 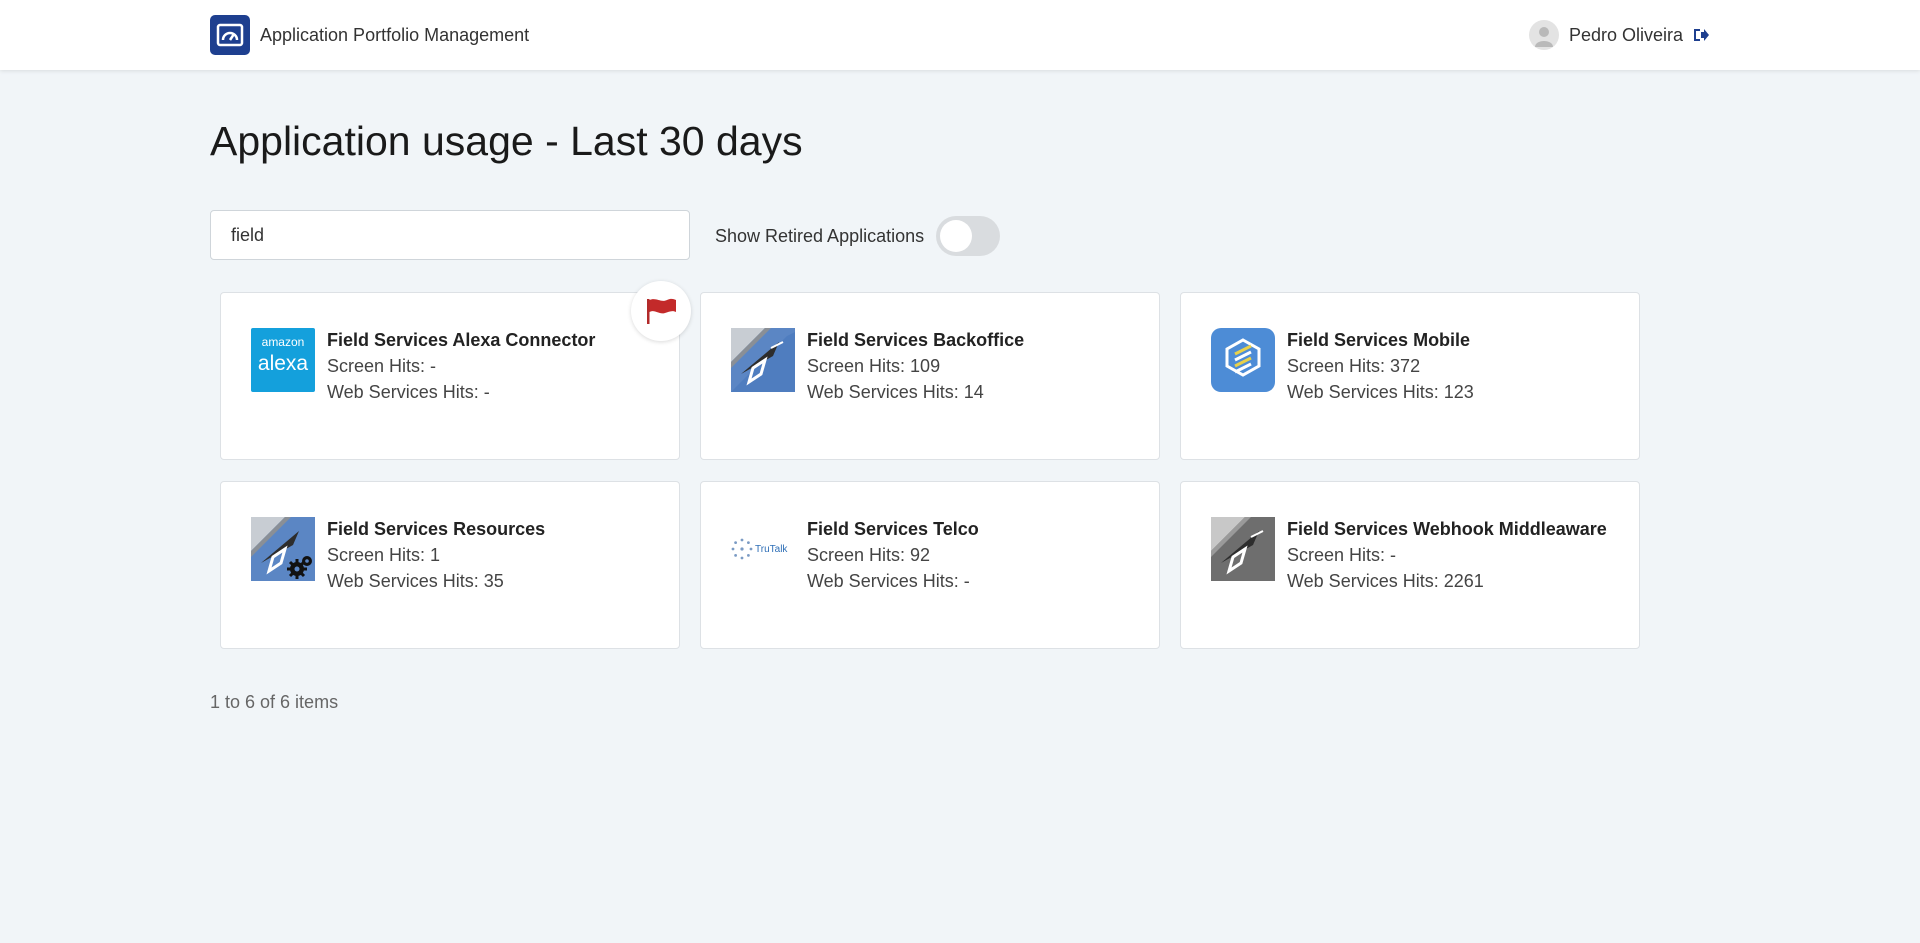 I want to click on screen-hits-value: 92, so click(x=920, y=555).